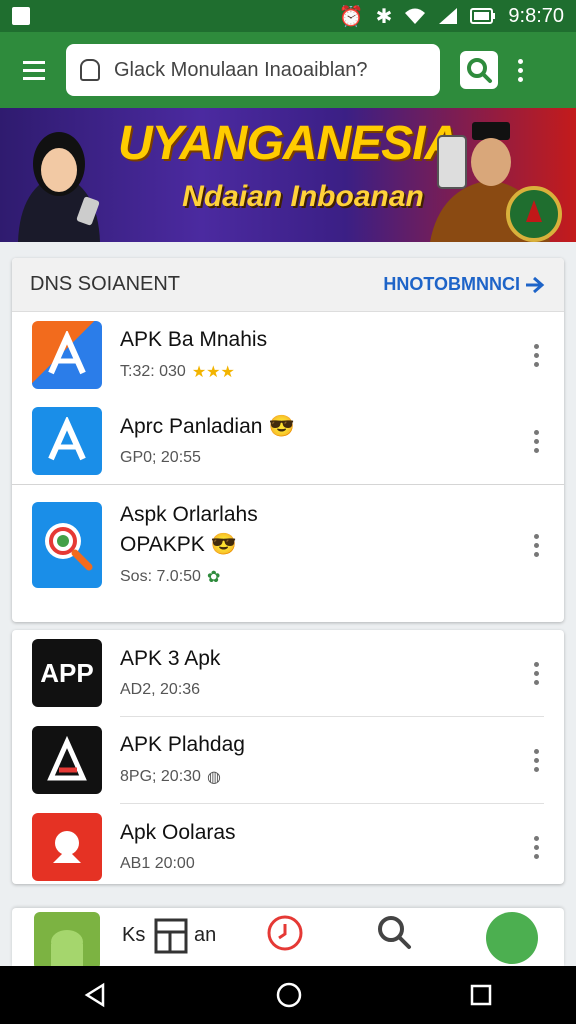 The width and height of the screenshot is (576, 1024). I want to click on top-app-bar: Glack Monulaan Inaoaiblan?, so click(288, 70).